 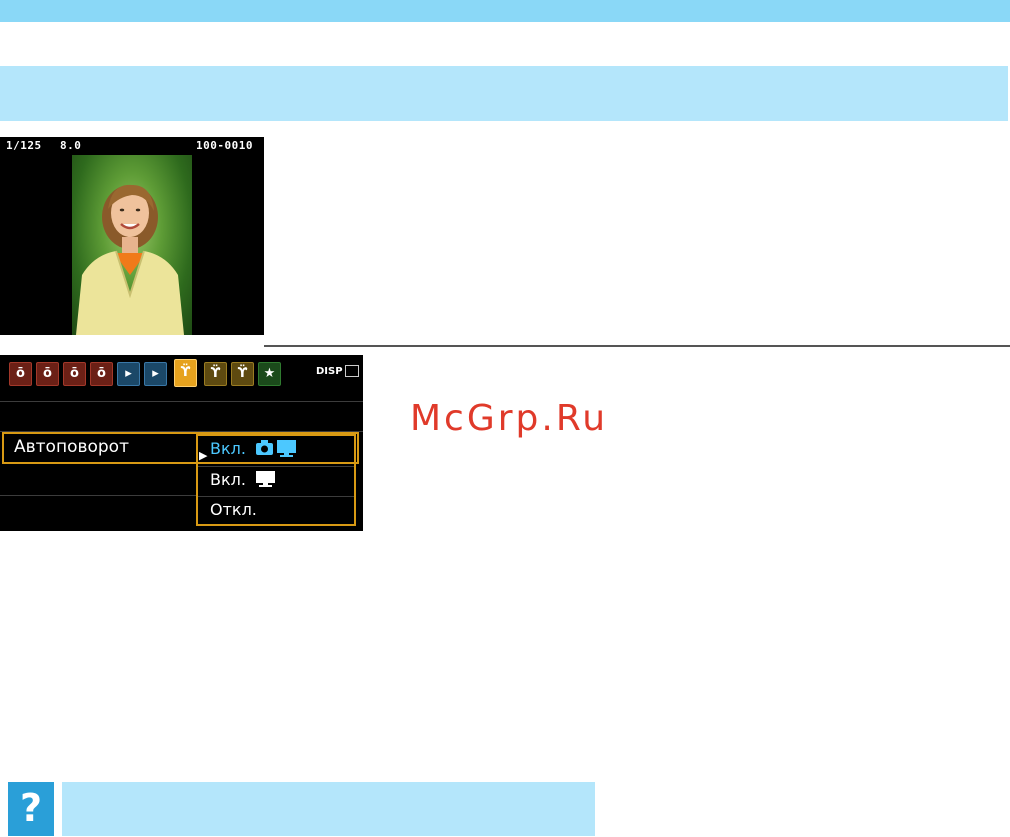 What do you see at coordinates (71, 447) in the screenshot?
I see `auto-rotate-item: Автоповорот` at bounding box center [71, 447].